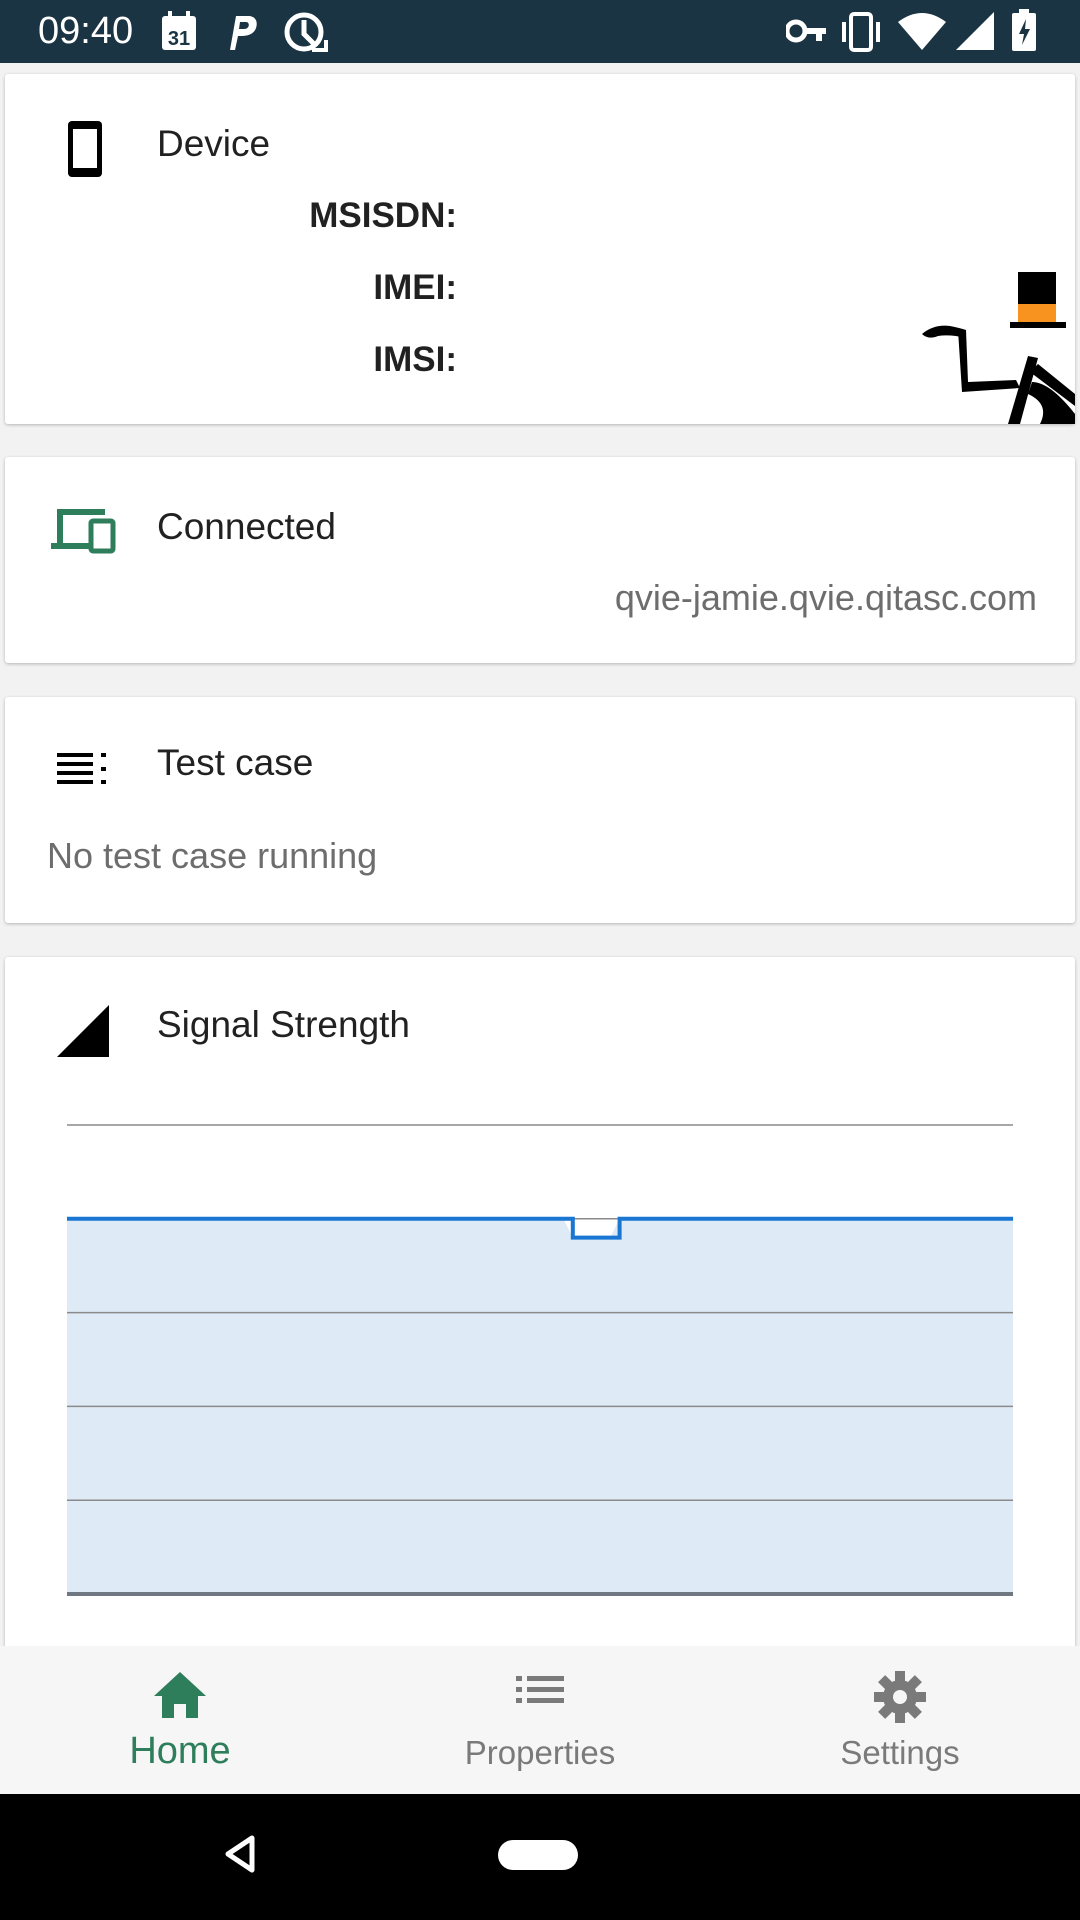  Describe the element at coordinates (861, 32) in the screenshot. I see `vibrate-icon` at that location.